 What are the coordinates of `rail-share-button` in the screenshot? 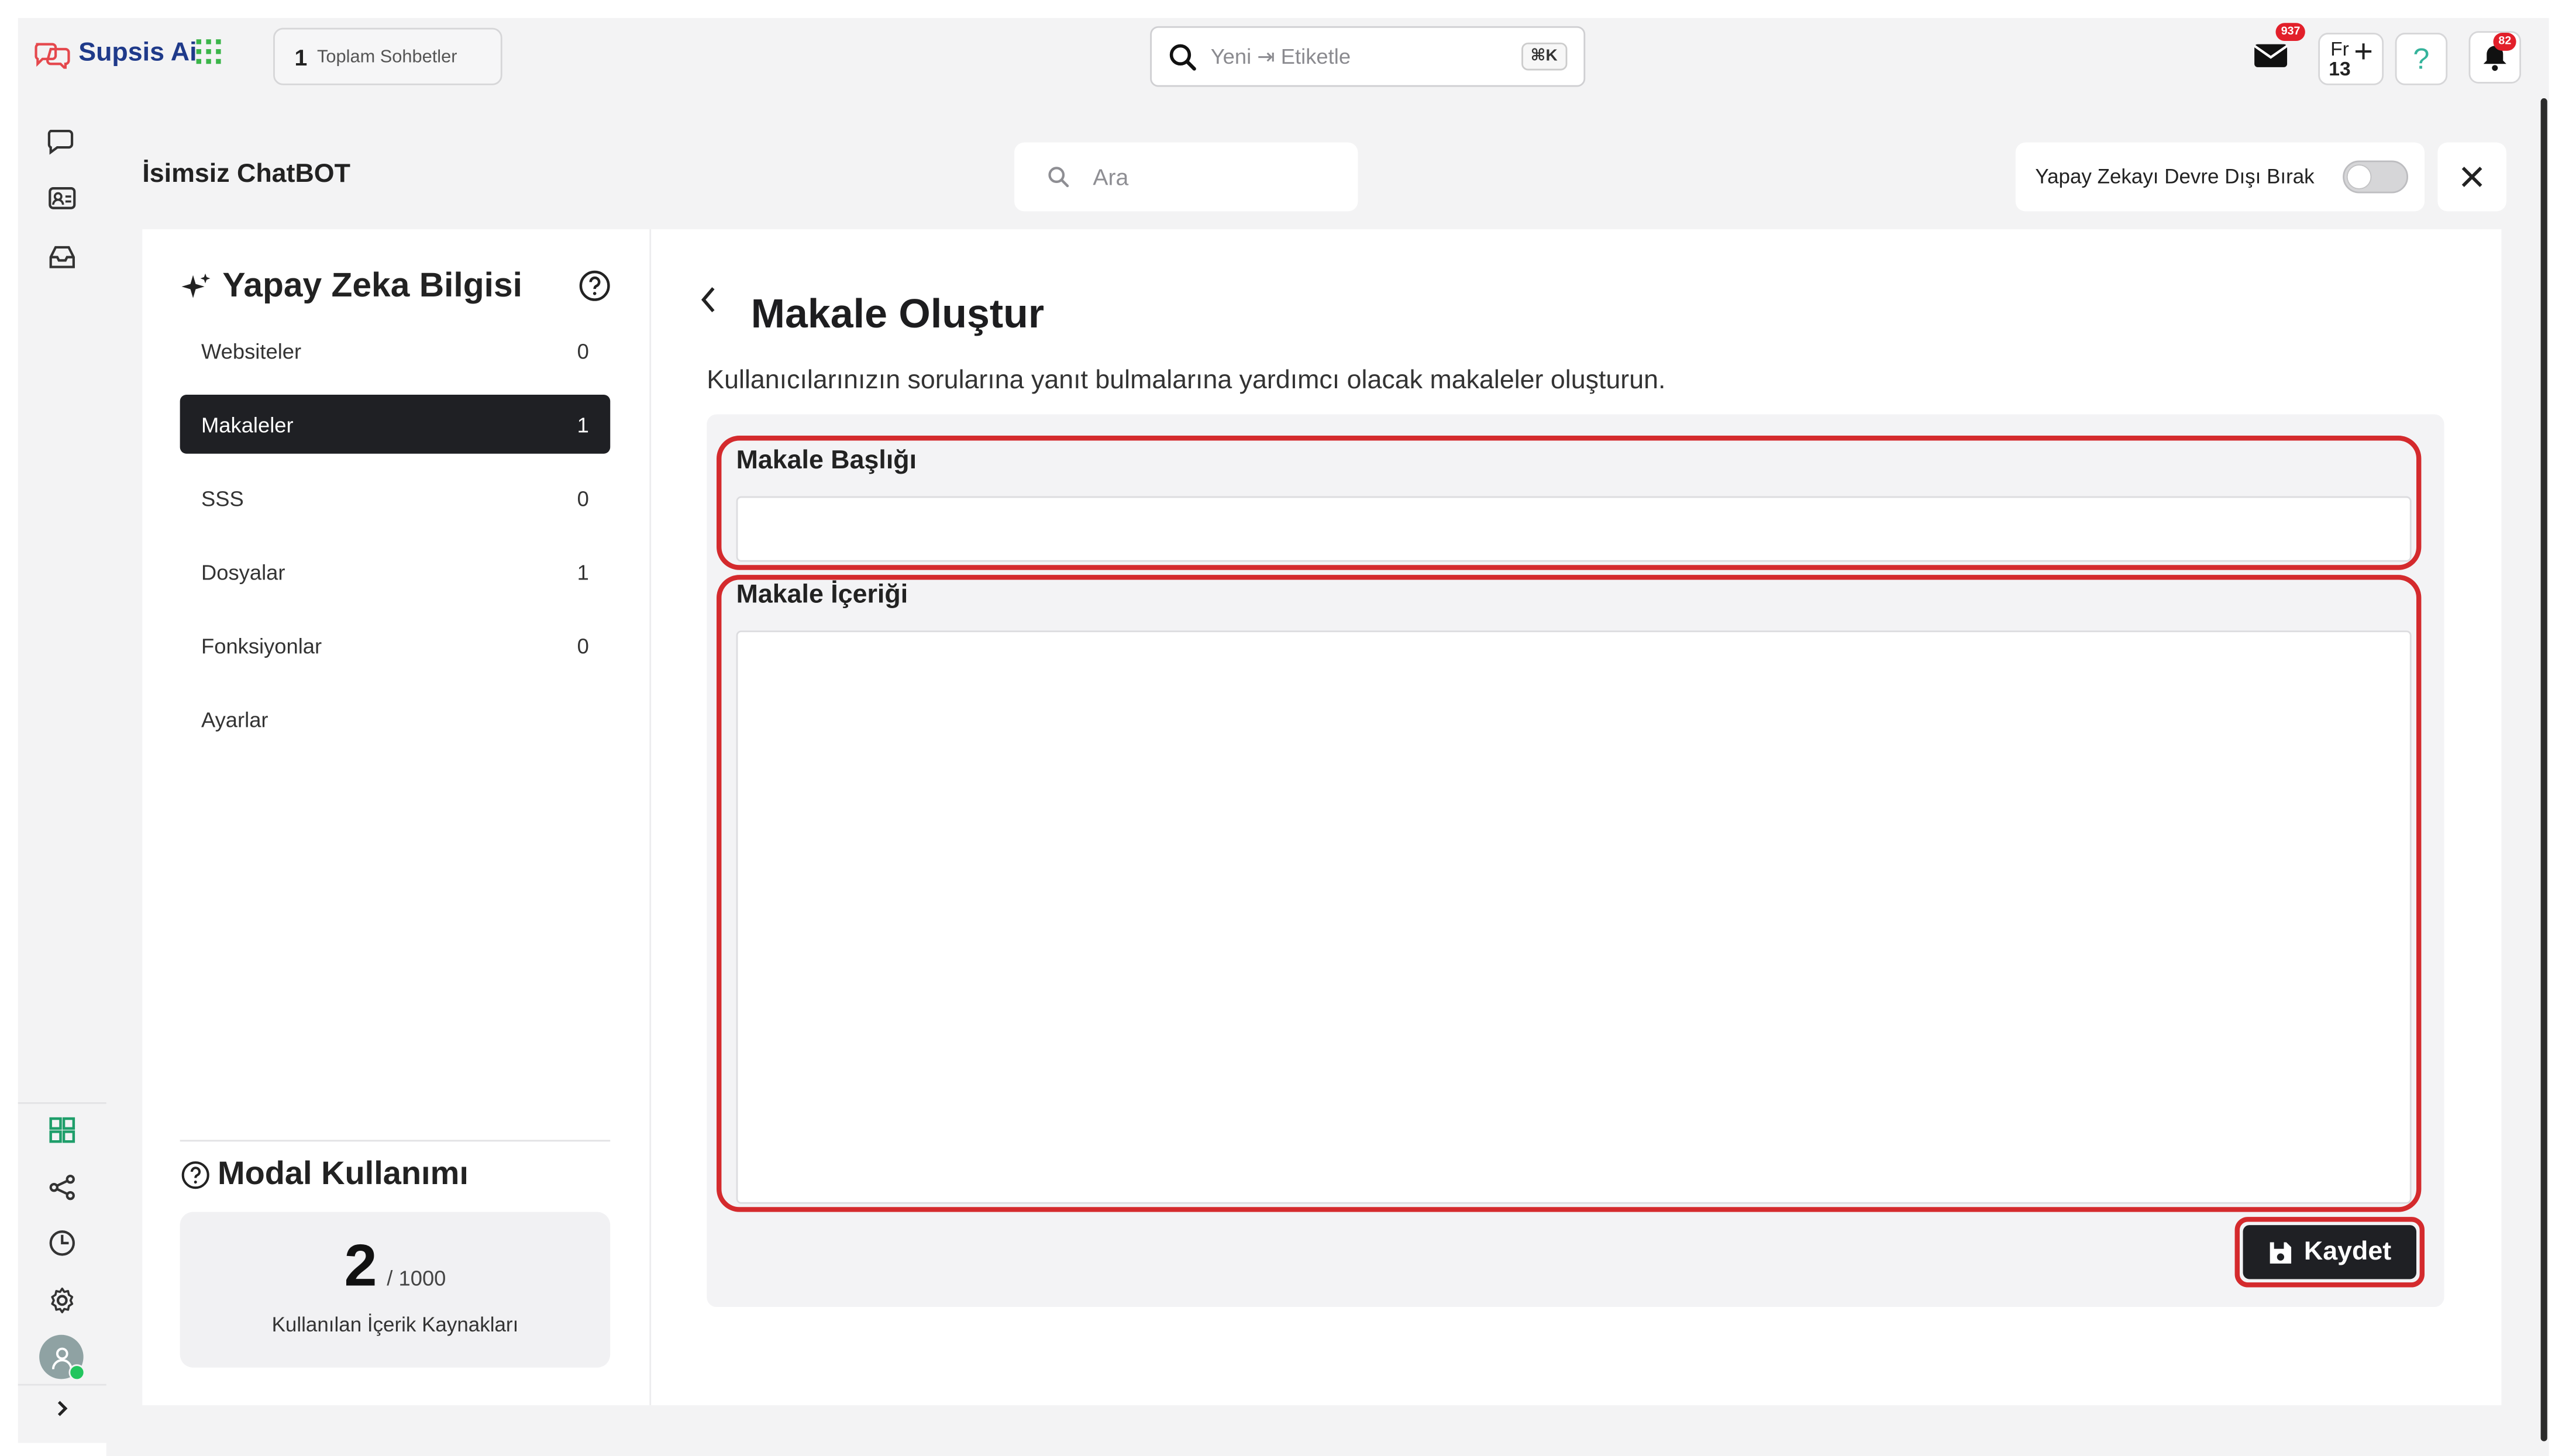 It's located at (62, 1187).